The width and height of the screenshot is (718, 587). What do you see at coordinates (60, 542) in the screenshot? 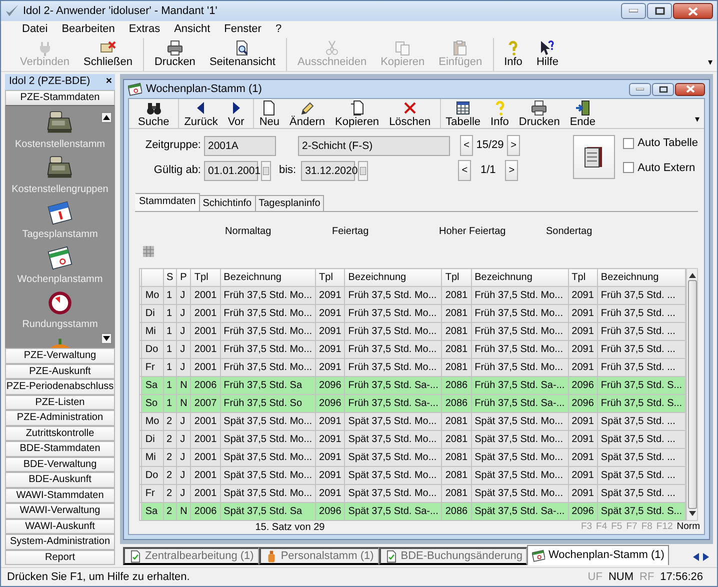
I see `section-button: System-Administration` at bounding box center [60, 542].